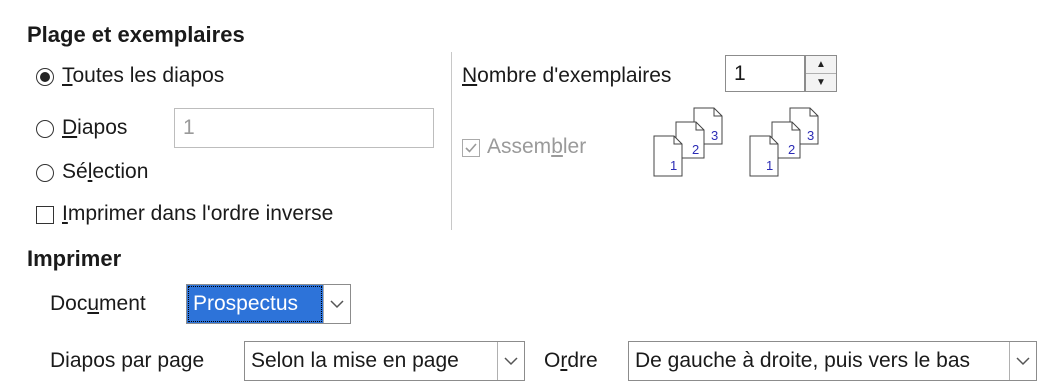 The image size is (1047, 392). I want to click on mnemonic: N, so click(470, 75).